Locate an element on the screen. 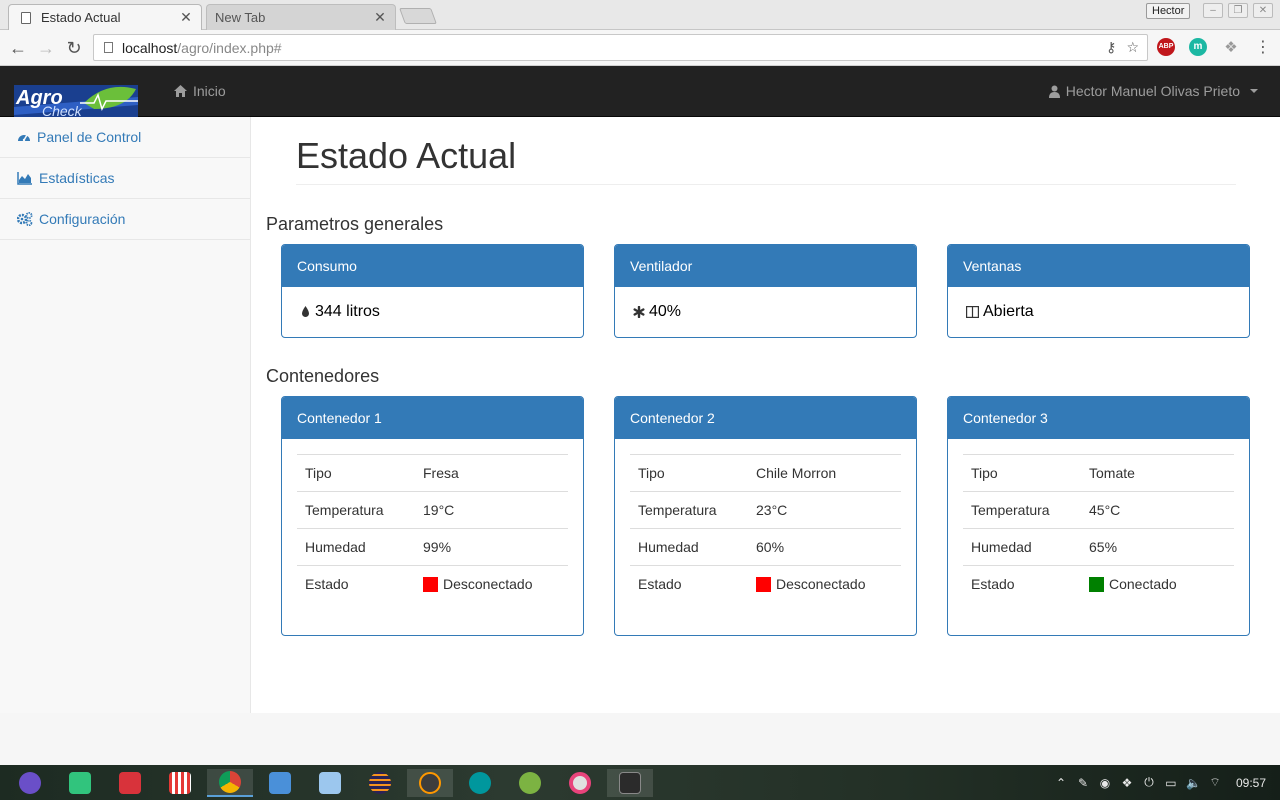 The height and width of the screenshot is (800, 1280). table-row: Humedad 60% is located at coordinates (765, 547).